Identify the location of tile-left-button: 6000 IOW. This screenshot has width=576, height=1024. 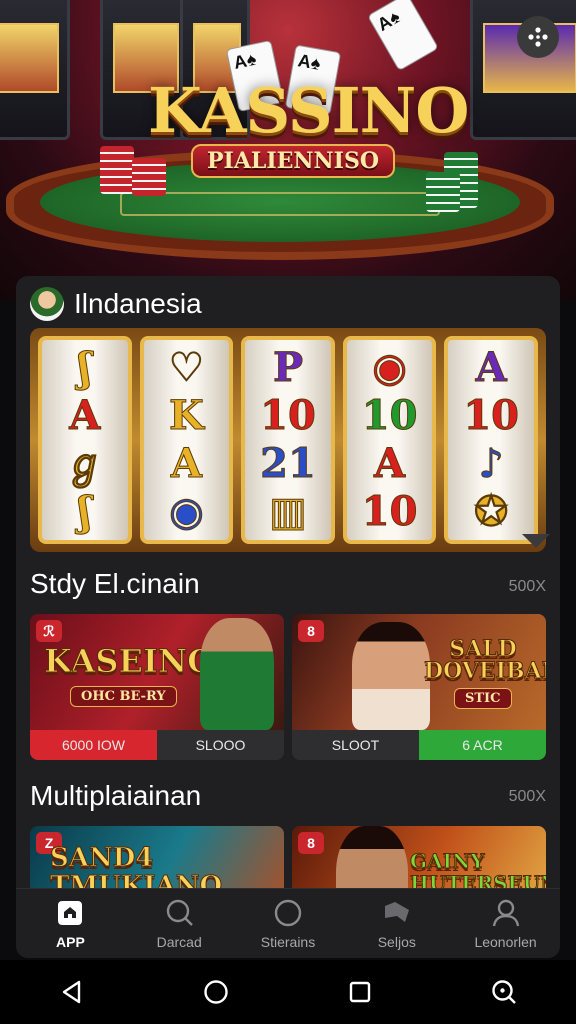
(93, 745).